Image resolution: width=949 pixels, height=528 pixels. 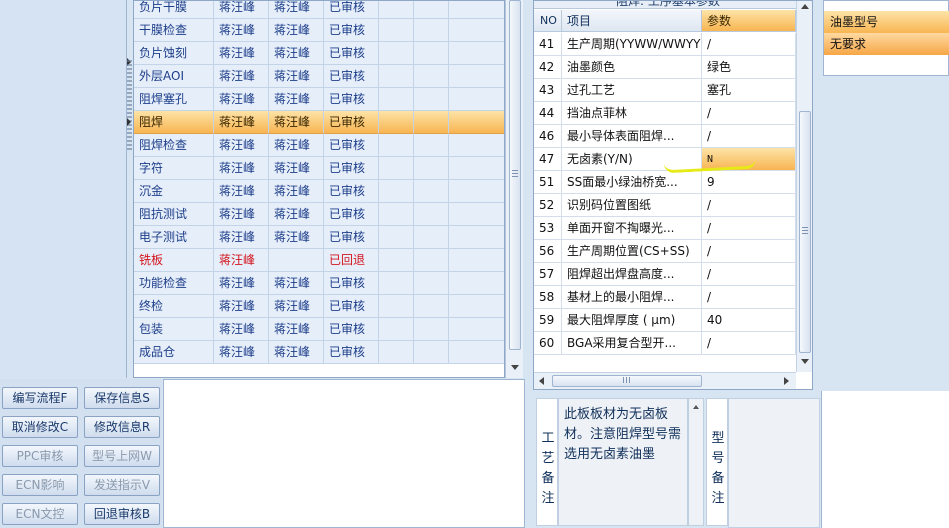 What do you see at coordinates (548, 21) in the screenshot?
I see `column-header-no: NO` at bounding box center [548, 21].